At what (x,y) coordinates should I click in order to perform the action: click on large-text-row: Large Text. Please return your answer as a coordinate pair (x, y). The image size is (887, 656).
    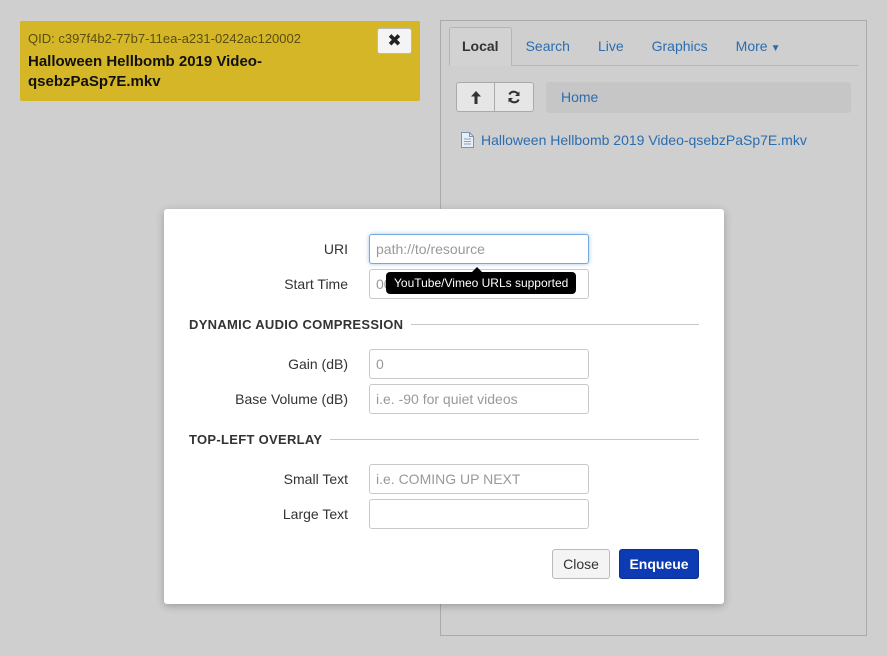
    Looking at the image, I should click on (444, 514).